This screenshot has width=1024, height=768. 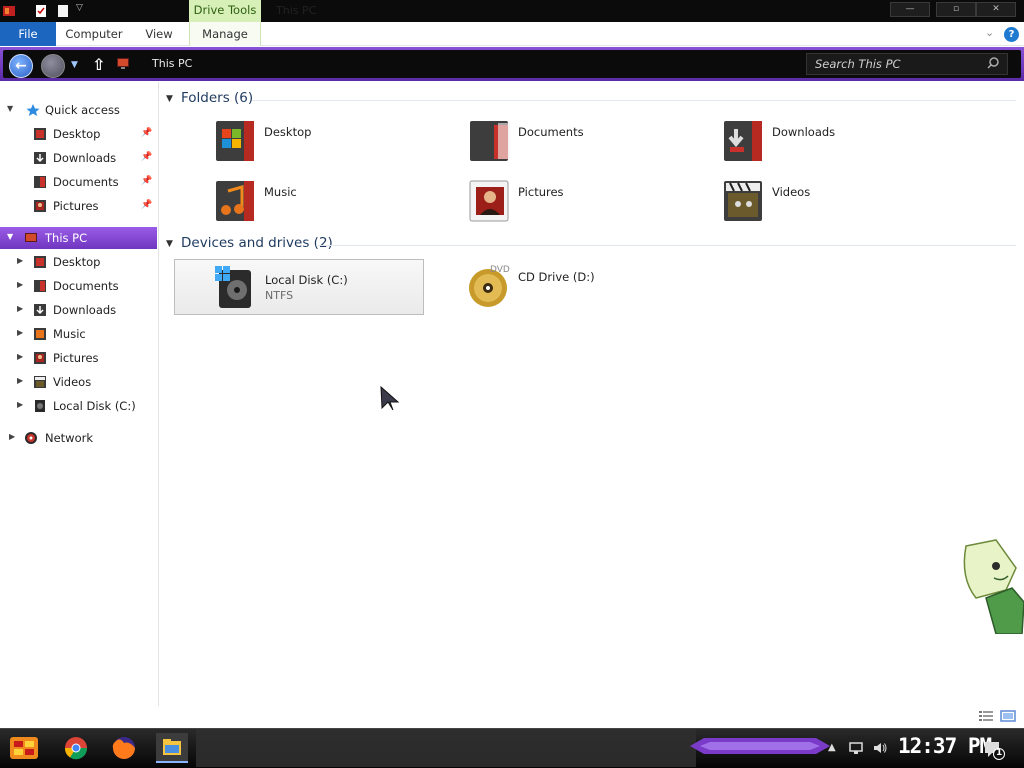 What do you see at coordinates (390, 398) in the screenshot?
I see `mouse-cursor-icon` at bounding box center [390, 398].